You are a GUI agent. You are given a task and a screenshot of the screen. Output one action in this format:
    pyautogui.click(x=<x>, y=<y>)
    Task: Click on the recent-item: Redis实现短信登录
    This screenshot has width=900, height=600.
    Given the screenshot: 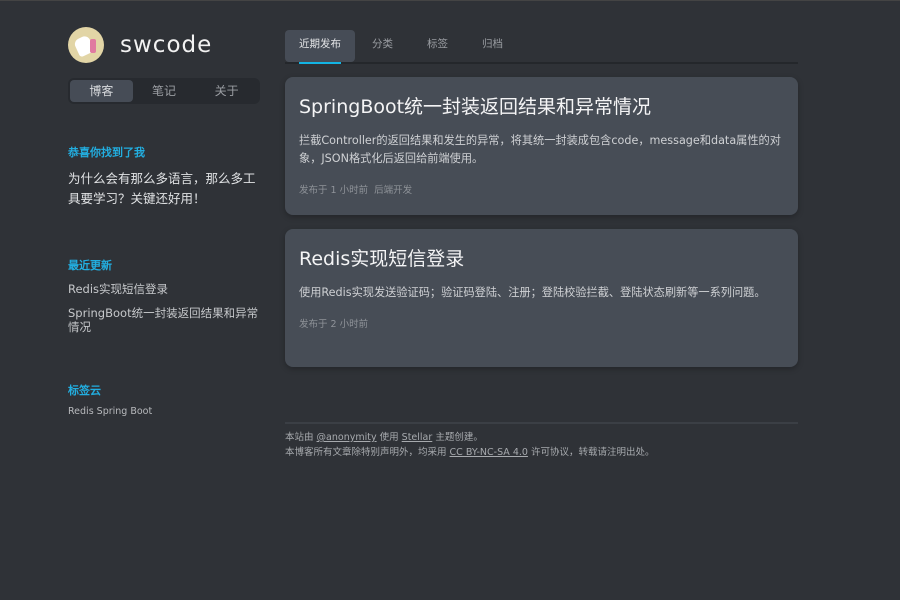 What is the action you would take?
    pyautogui.click(x=164, y=289)
    